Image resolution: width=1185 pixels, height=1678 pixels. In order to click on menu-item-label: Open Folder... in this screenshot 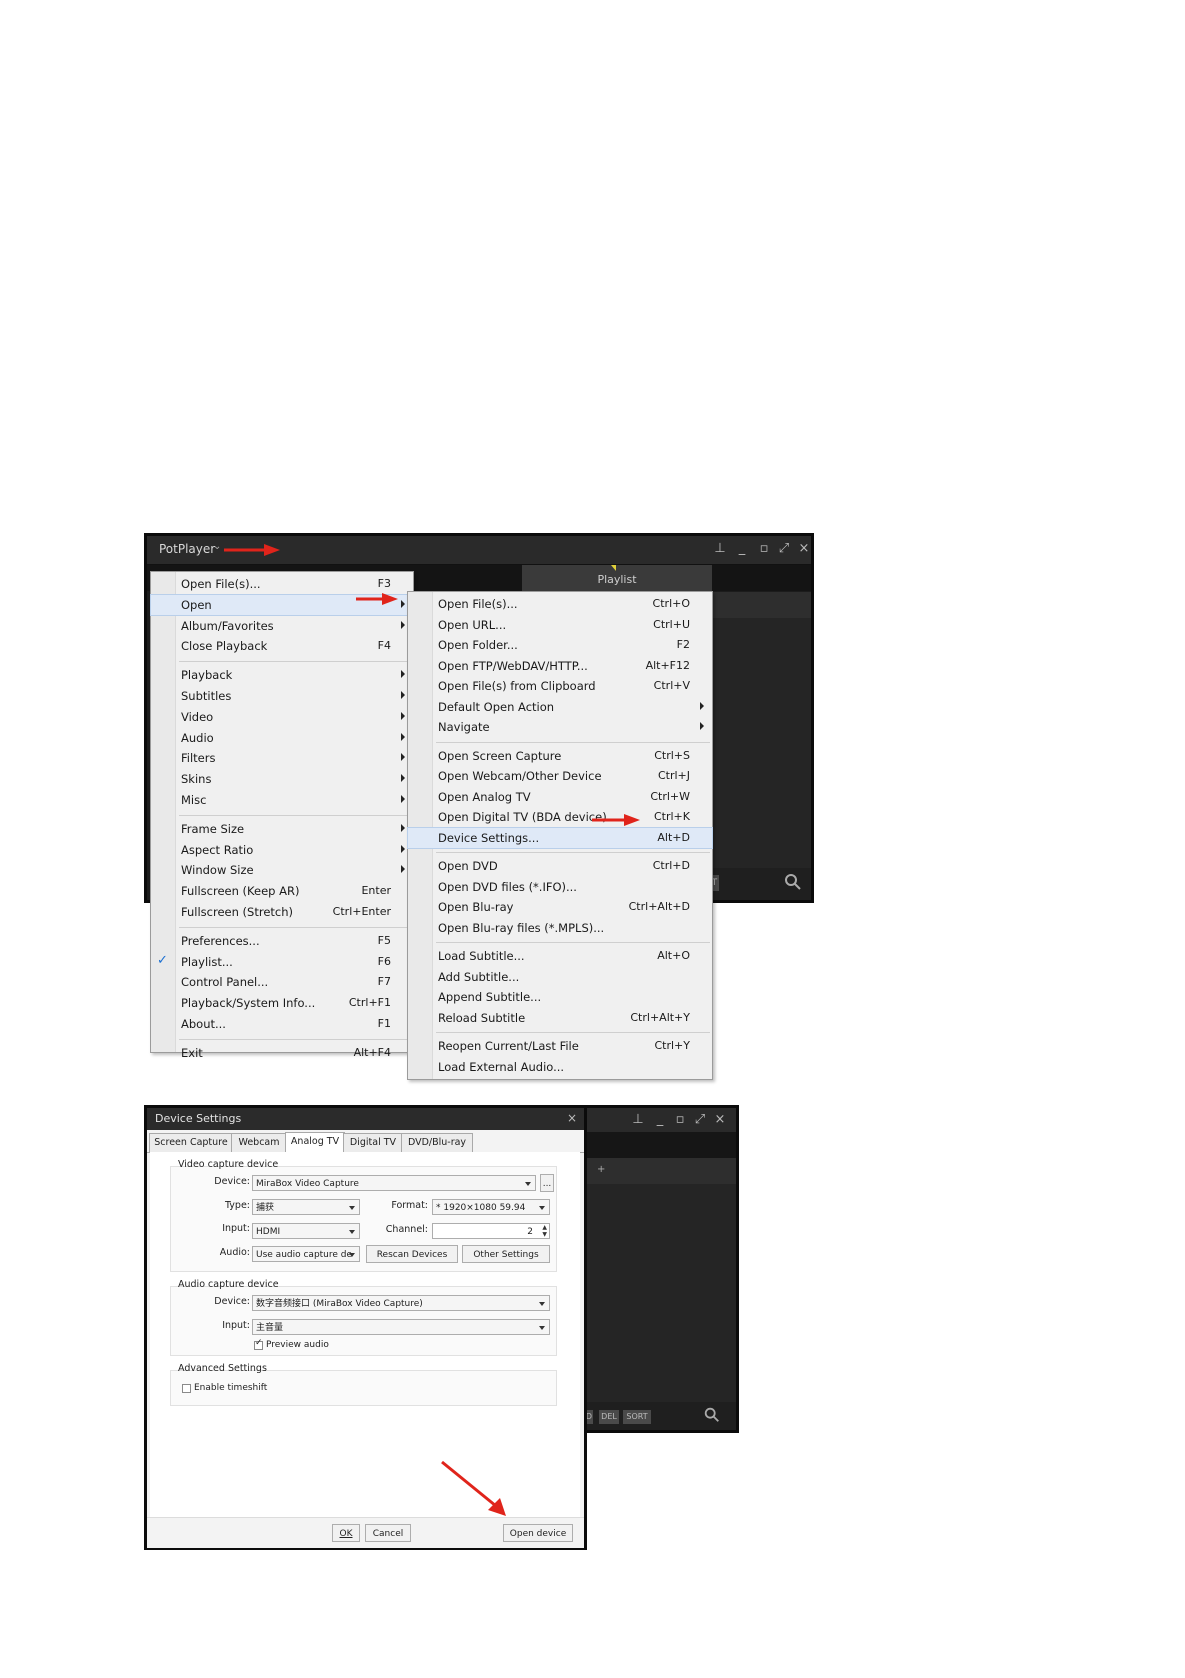, I will do `click(478, 645)`.